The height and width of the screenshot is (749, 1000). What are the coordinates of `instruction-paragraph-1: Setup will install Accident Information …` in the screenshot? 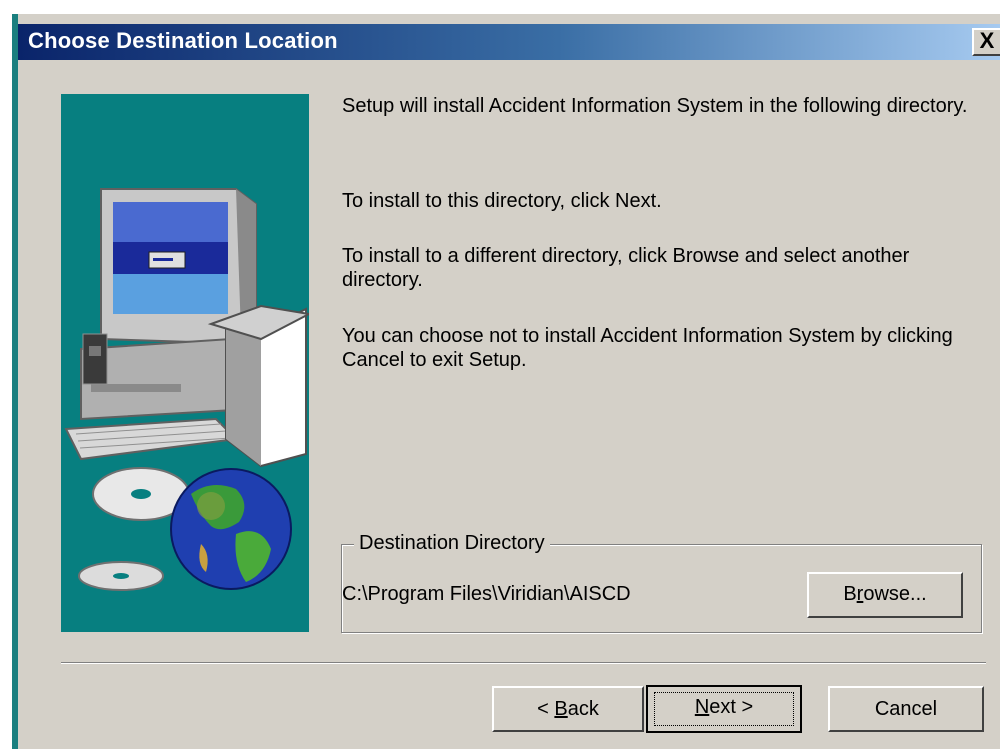 It's located at (655, 106).